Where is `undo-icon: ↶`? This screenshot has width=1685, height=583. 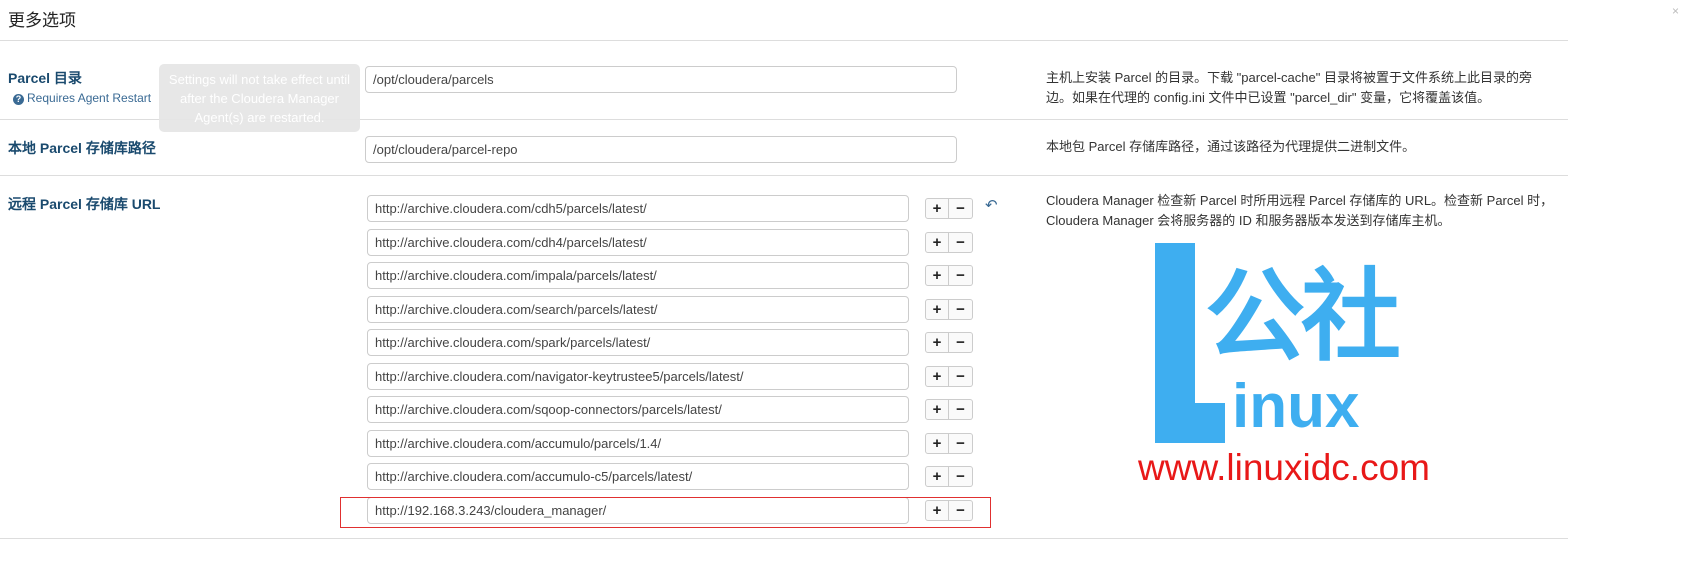 undo-icon: ↶ is located at coordinates (991, 205).